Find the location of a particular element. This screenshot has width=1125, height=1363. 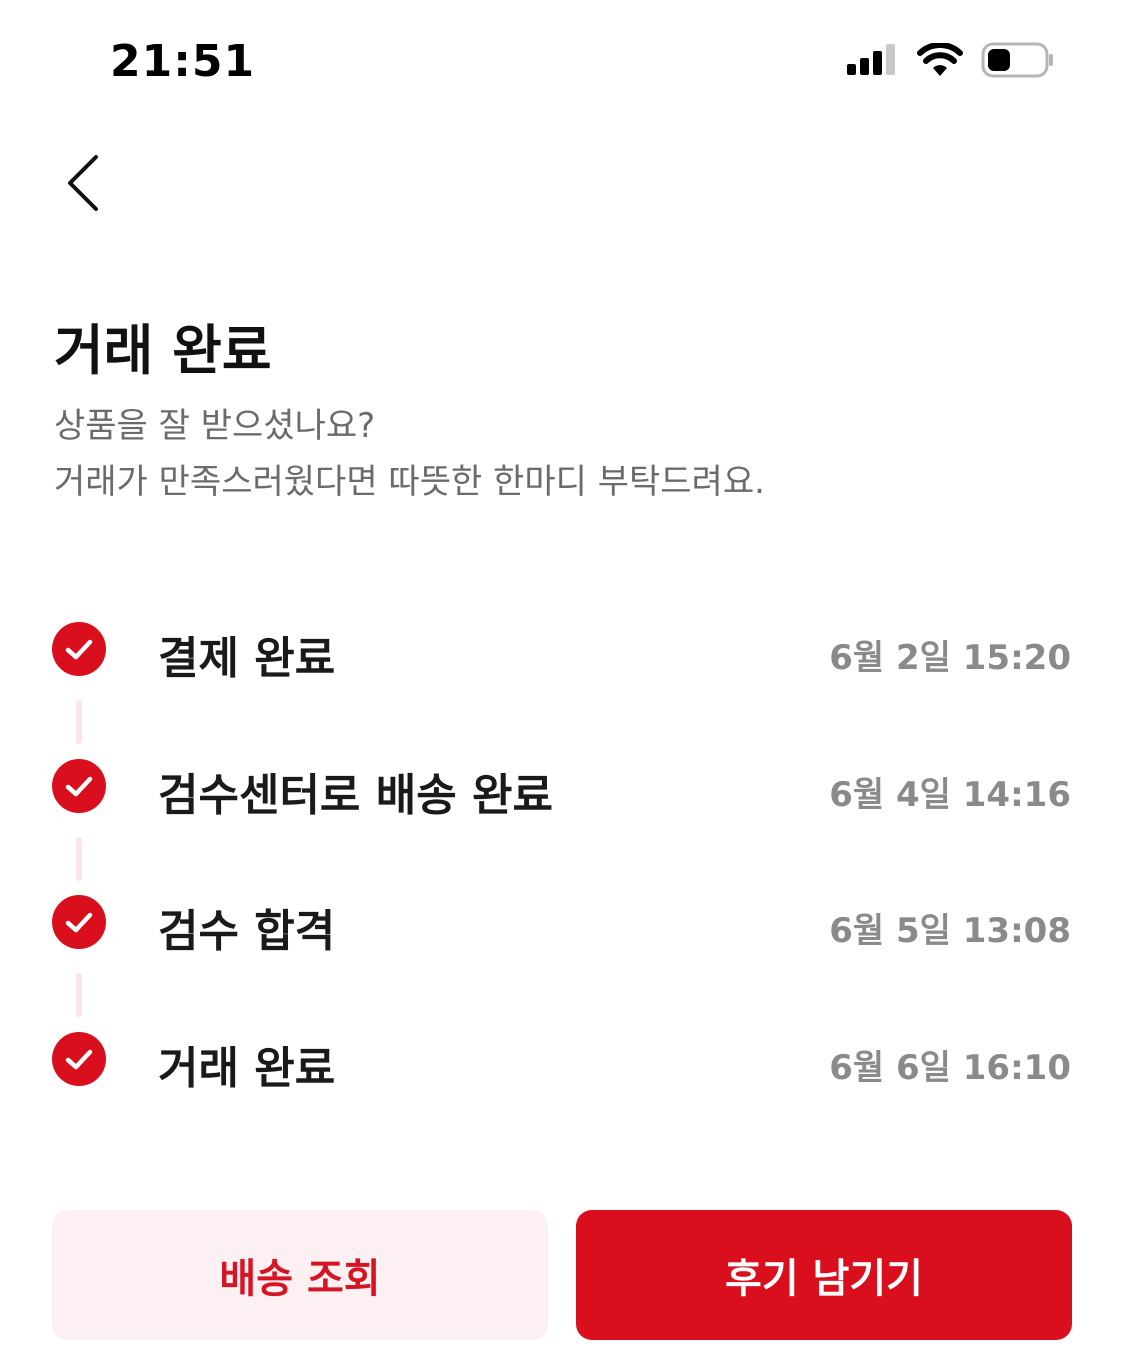

timeline-step-payment: 결제 완료 6월 2일 15:20 is located at coordinates (562, 650).